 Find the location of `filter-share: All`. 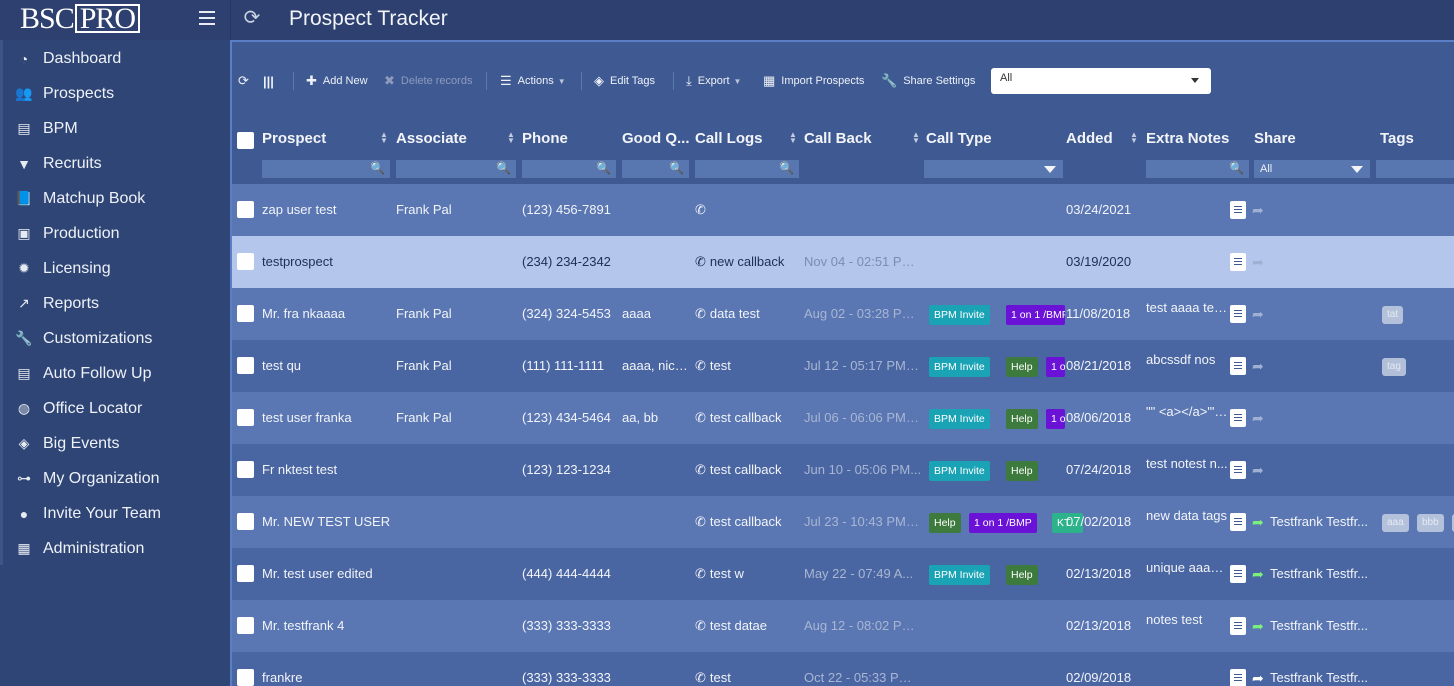

filter-share: All is located at coordinates (1312, 169).